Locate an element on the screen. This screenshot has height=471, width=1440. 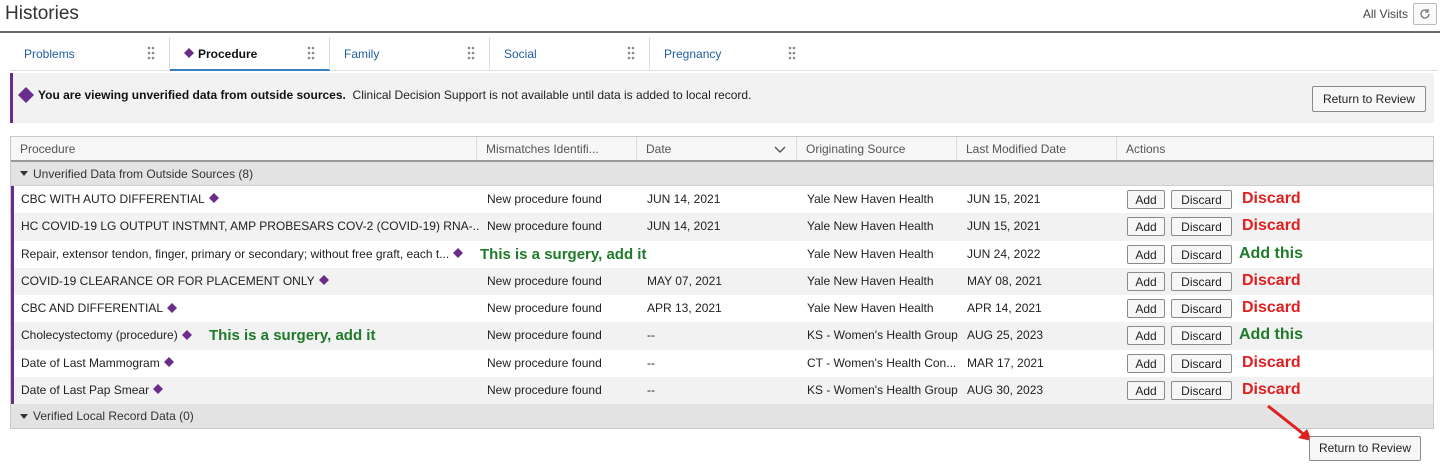
group-label: Unverified Data from Outside Sources (8) is located at coordinates (143, 174).